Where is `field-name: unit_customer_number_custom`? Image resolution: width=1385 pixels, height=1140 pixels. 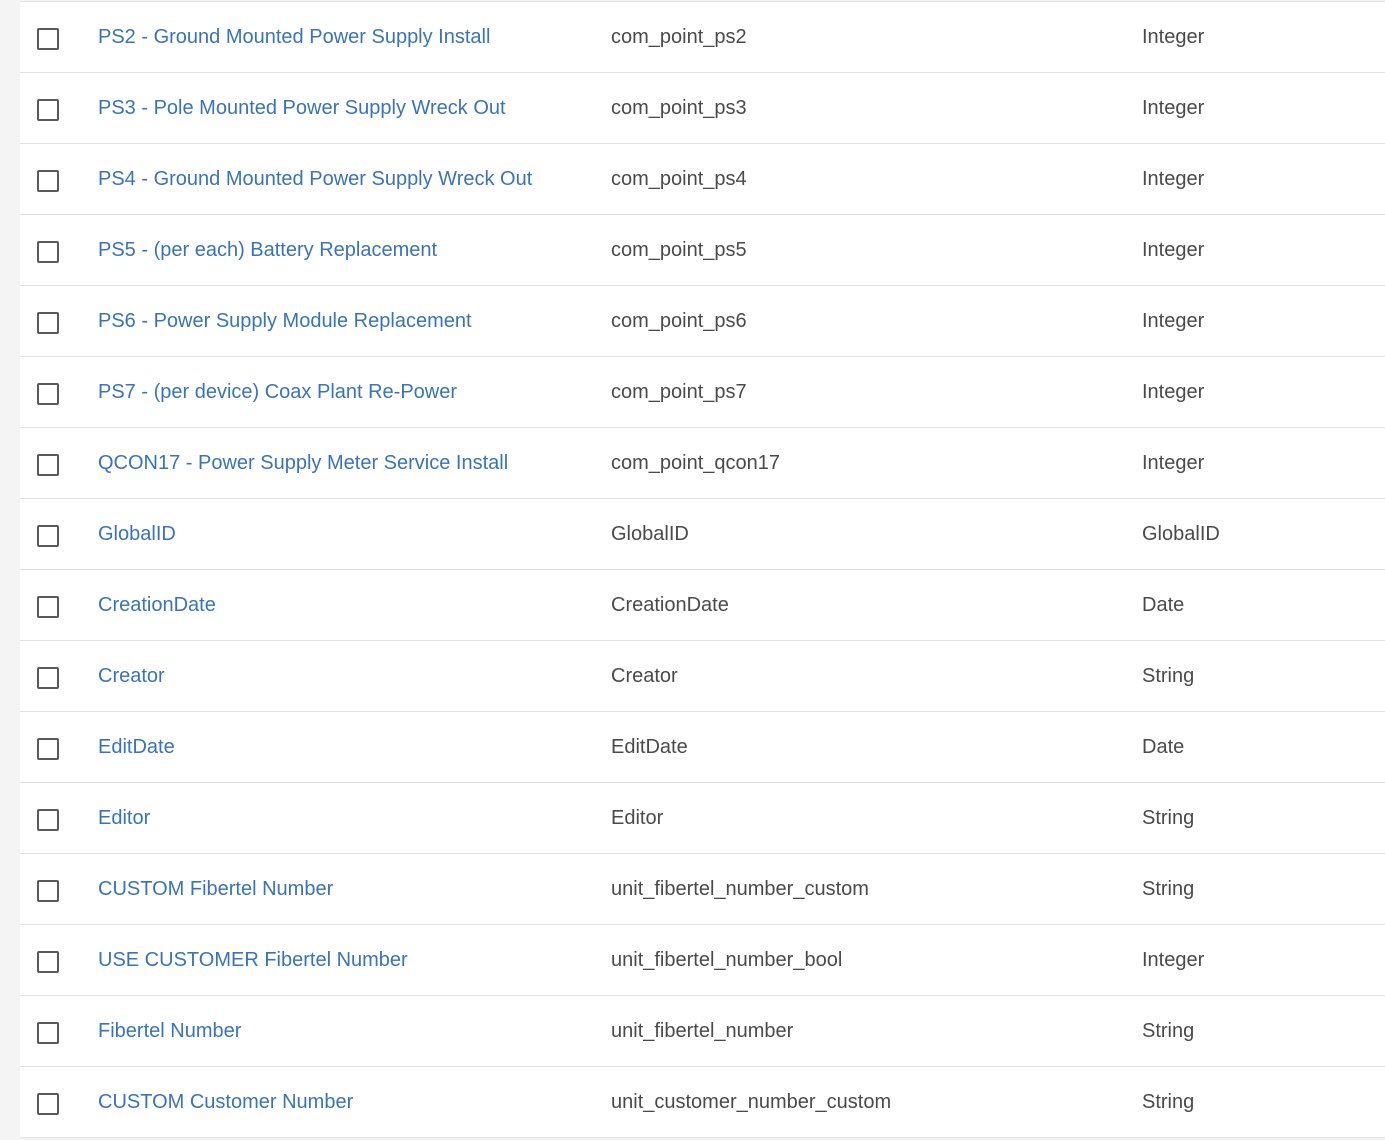 field-name: unit_customer_number_custom is located at coordinates (751, 1102).